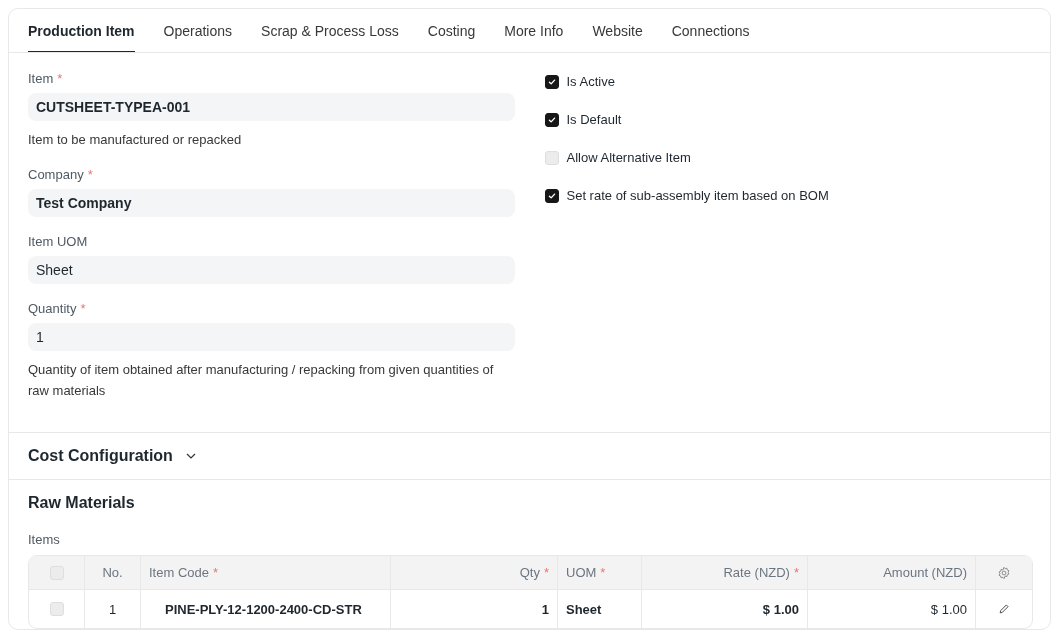  Describe the element at coordinates (1003, 572) in the screenshot. I see `settings-icon` at that location.